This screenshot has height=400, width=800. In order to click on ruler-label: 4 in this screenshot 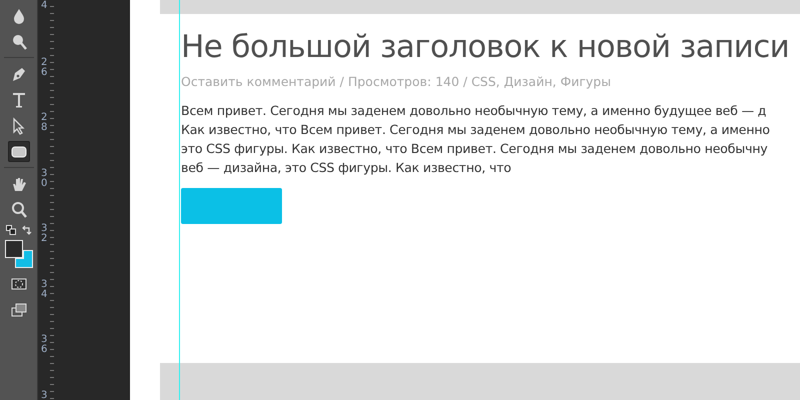, I will do `click(44, 6)`.